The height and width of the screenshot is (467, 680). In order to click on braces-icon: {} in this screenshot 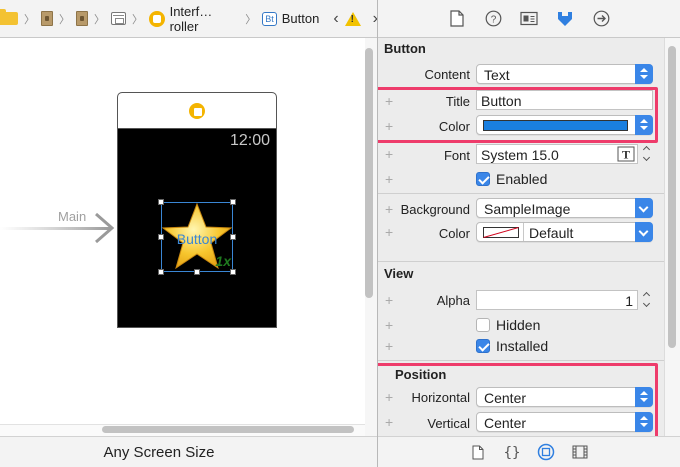, I will do `click(512, 452)`.